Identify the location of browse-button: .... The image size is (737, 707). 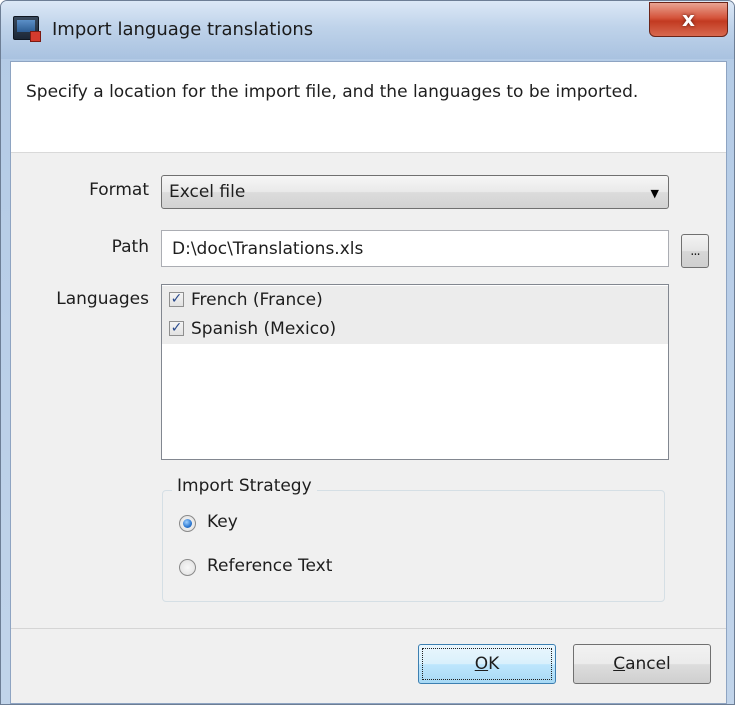
(695, 251).